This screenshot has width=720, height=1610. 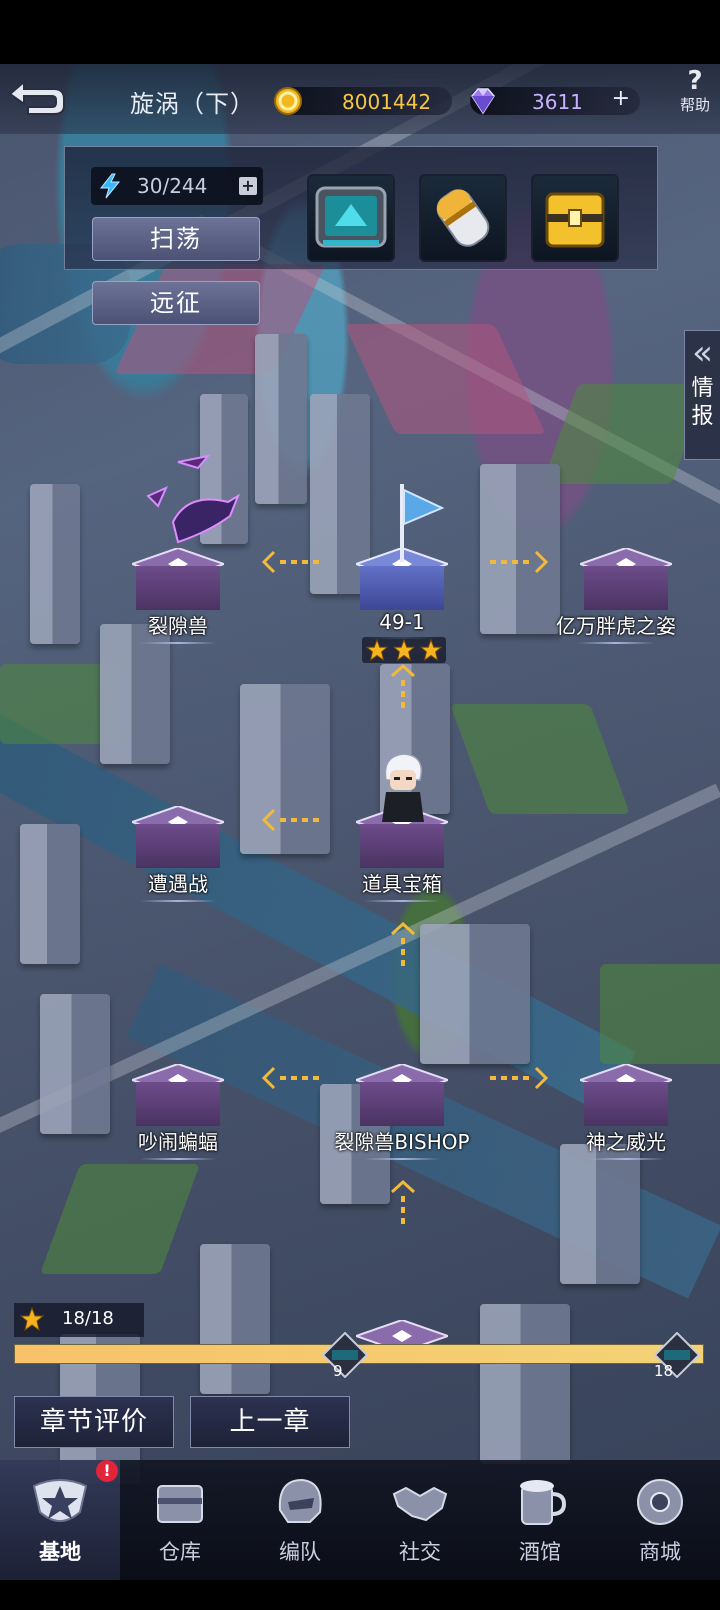 What do you see at coordinates (178, 1143) in the screenshot?
I see `map-node-label: 吵闹蝙蝠` at bounding box center [178, 1143].